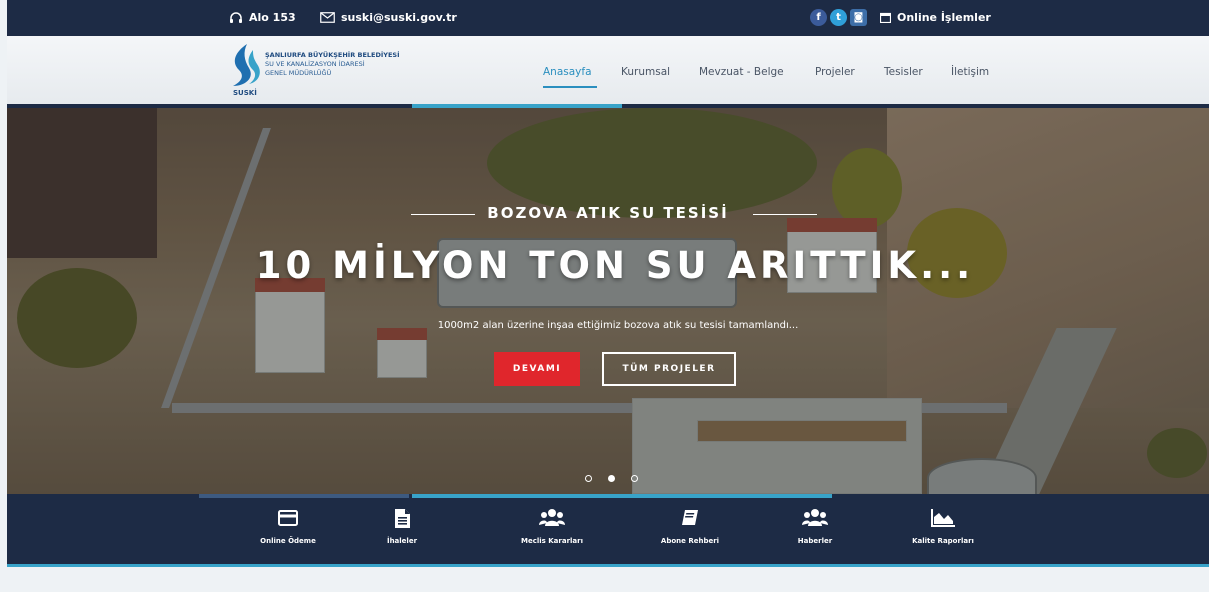  Describe the element at coordinates (835, 72) in the screenshot. I see `nav-projeler: Projeler` at that location.